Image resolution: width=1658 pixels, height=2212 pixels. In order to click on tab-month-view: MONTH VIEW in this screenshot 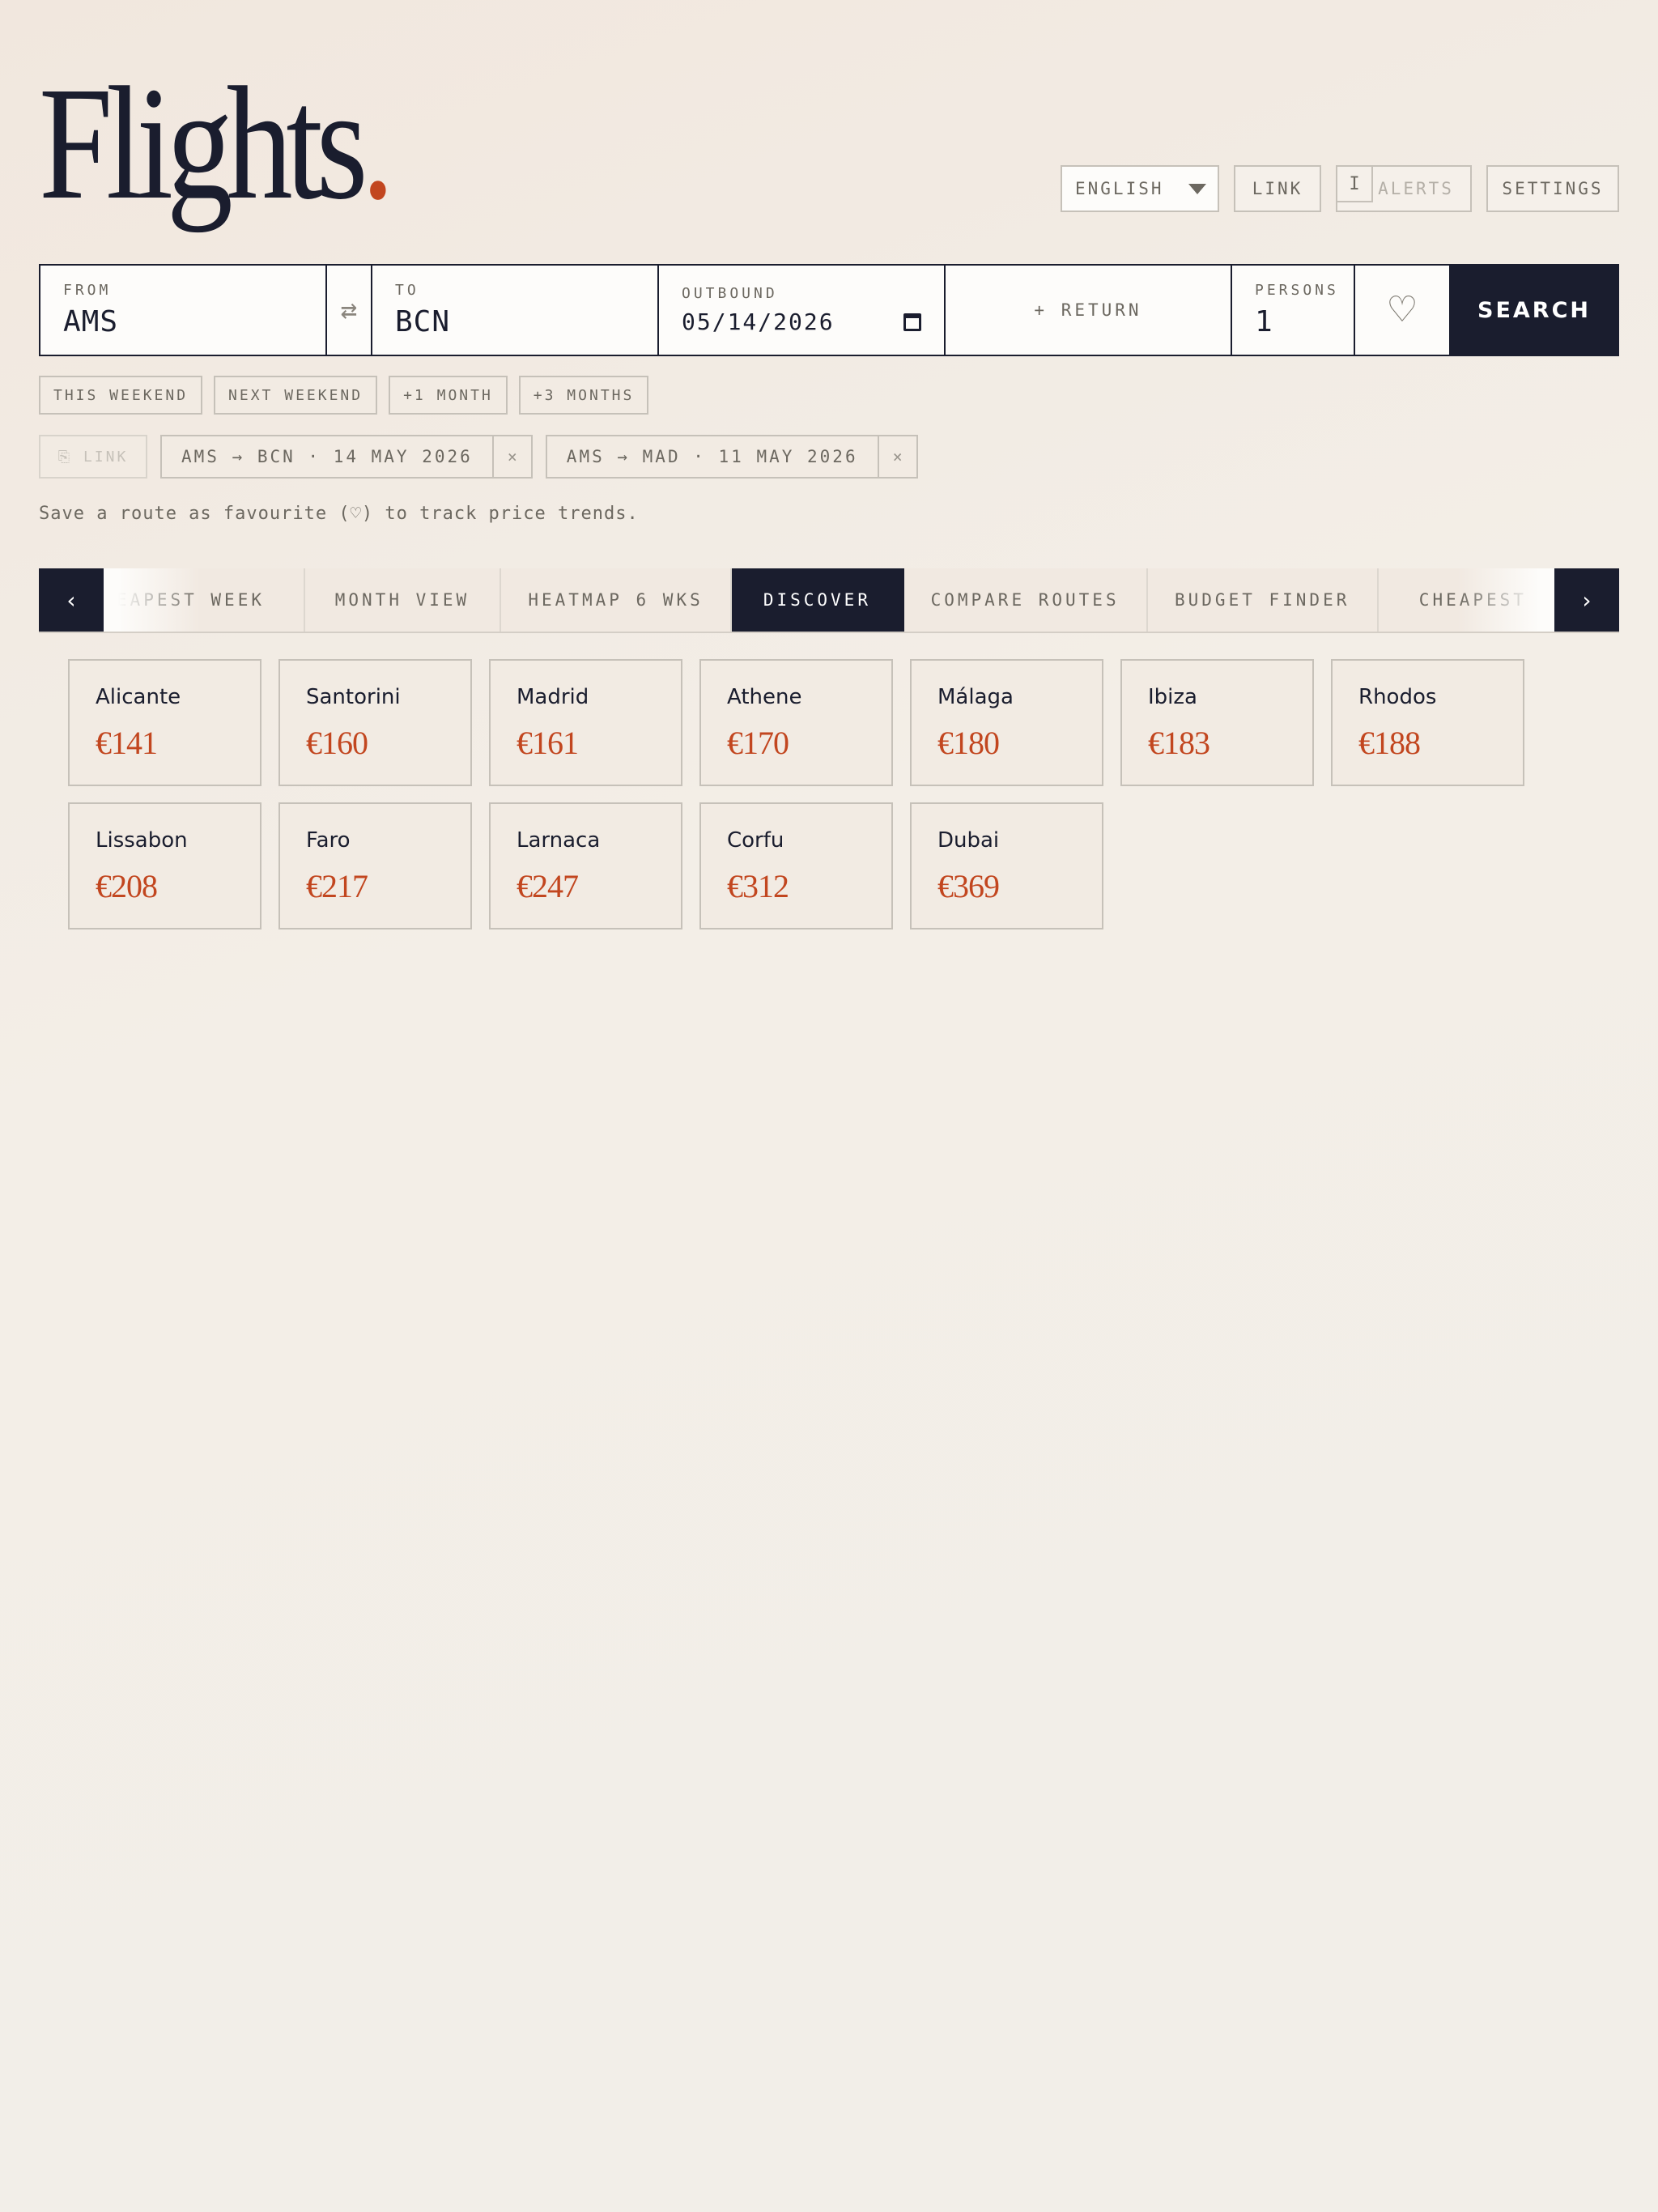, I will do `click(403, 600)`.